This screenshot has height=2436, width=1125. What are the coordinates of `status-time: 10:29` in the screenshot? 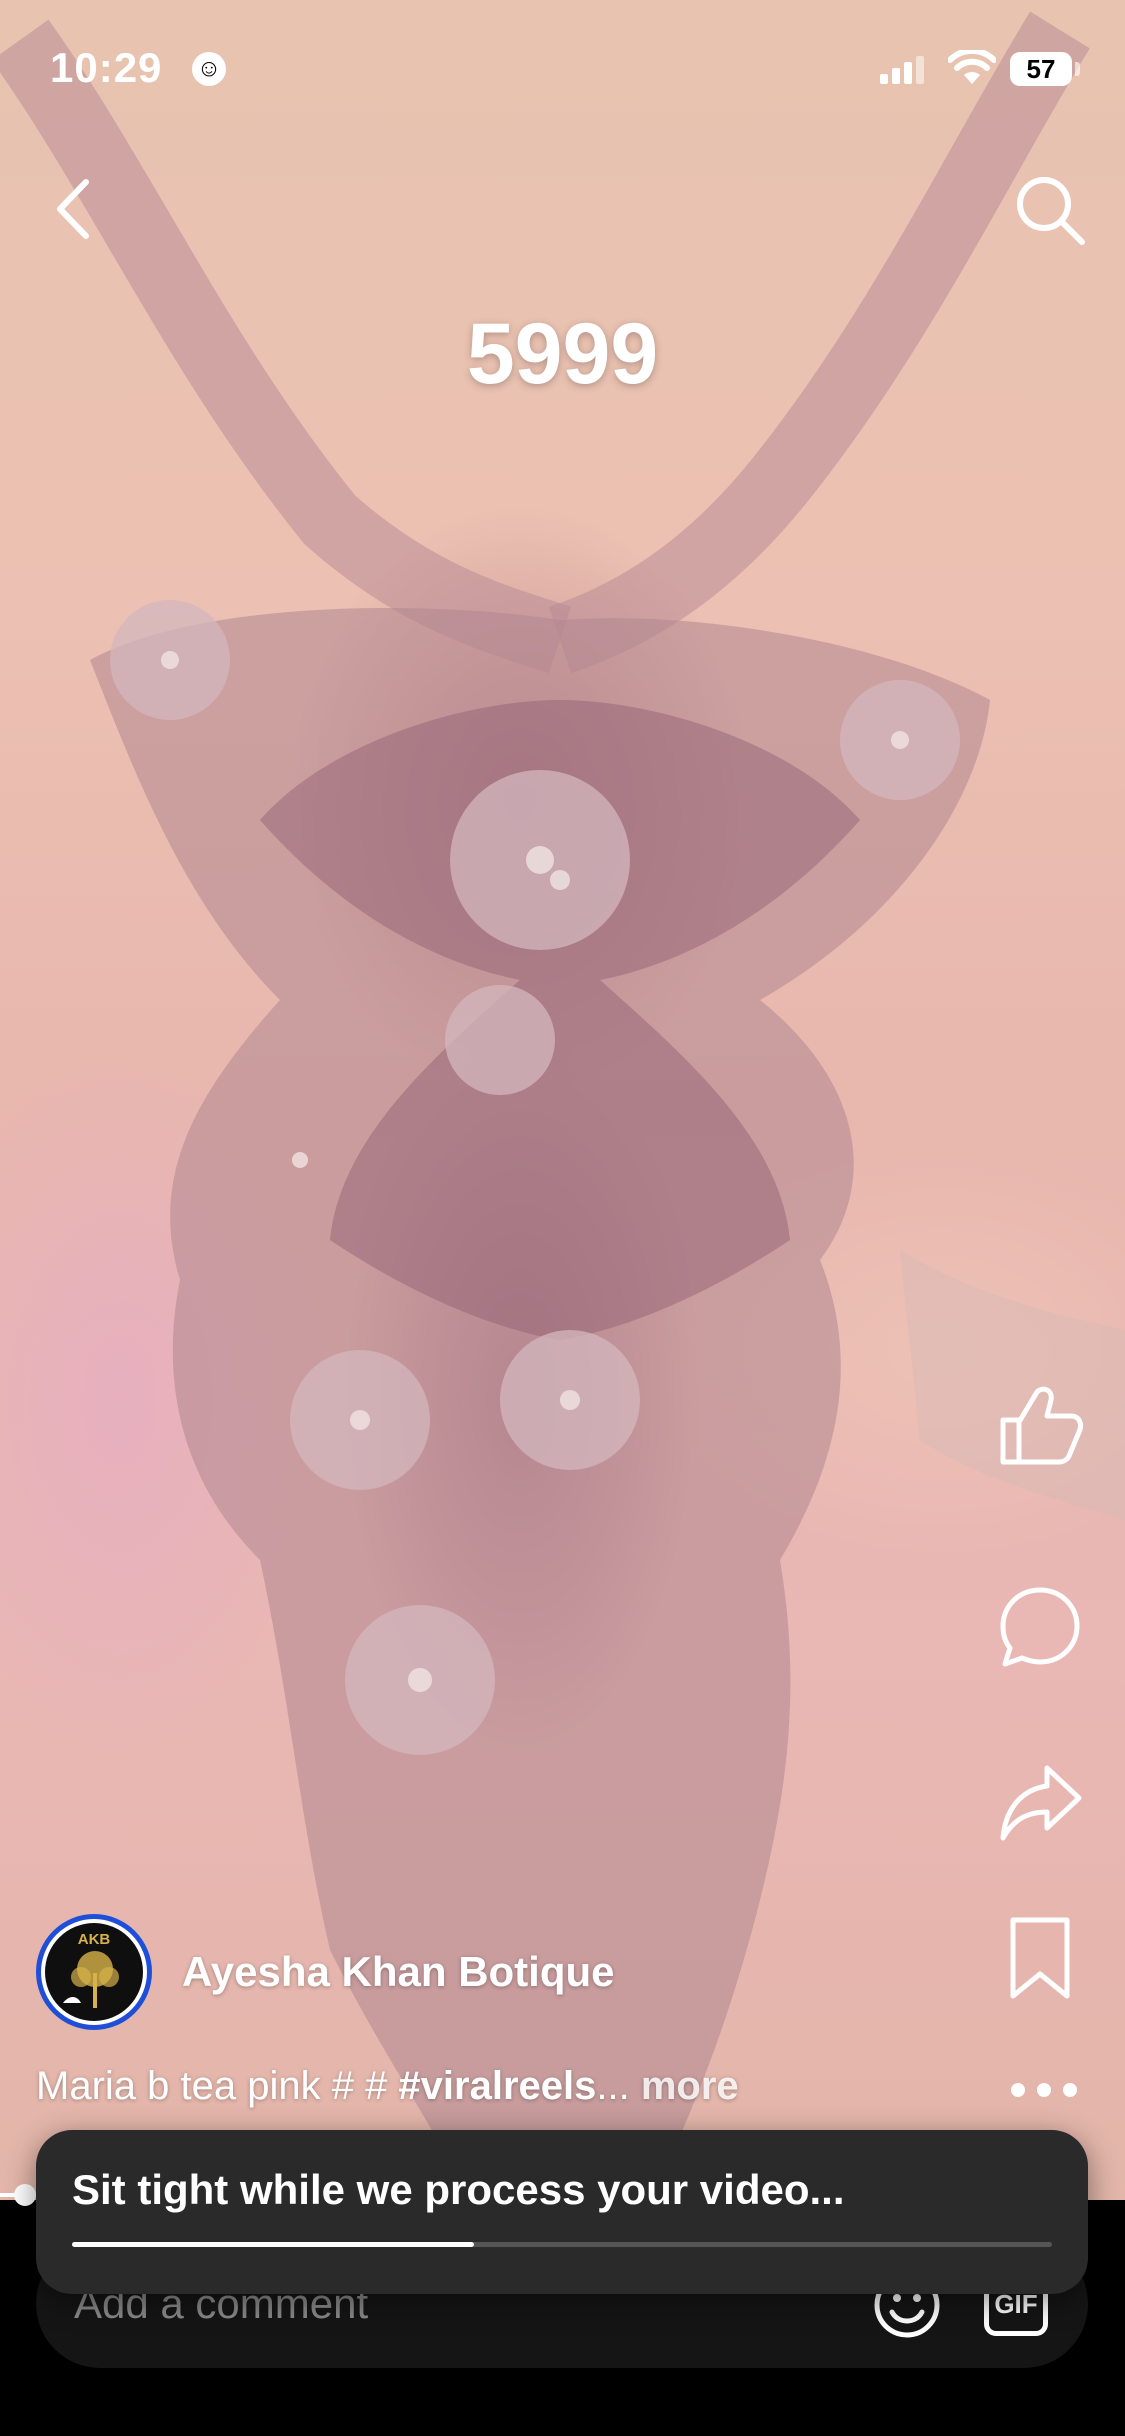 It's located at (106, 67).